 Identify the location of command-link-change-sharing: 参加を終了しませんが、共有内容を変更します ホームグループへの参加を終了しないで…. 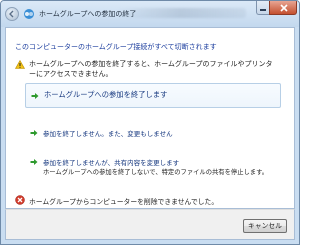
(153, 167).